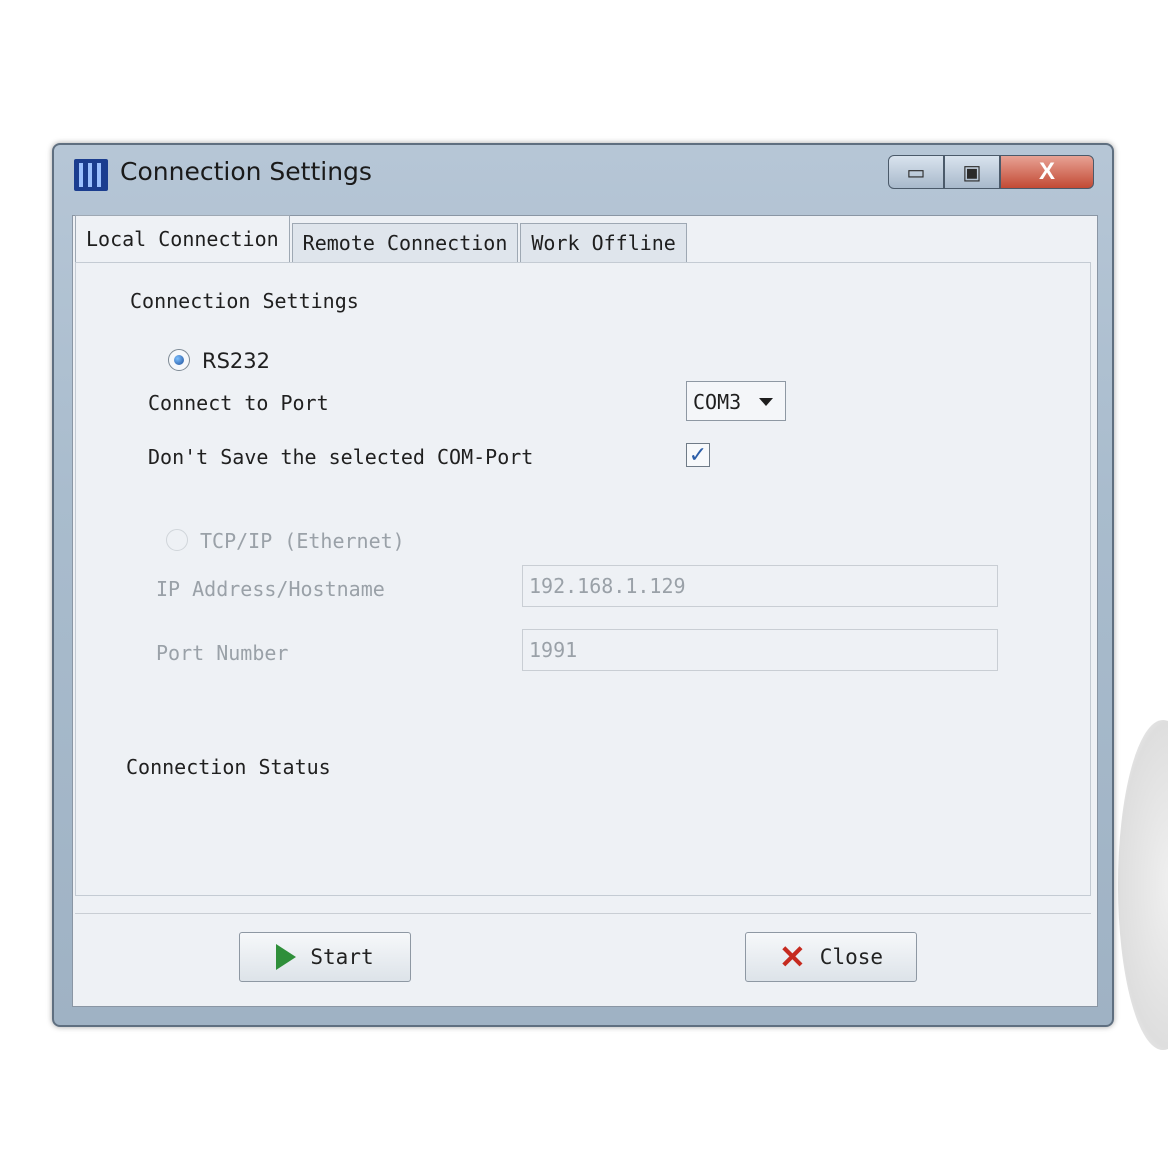 The height and width of the screenshot is (1168, 1168). Describe the element at coordinates (792, 957) in the screenshot. I see `close-icon: ✕` at that location.